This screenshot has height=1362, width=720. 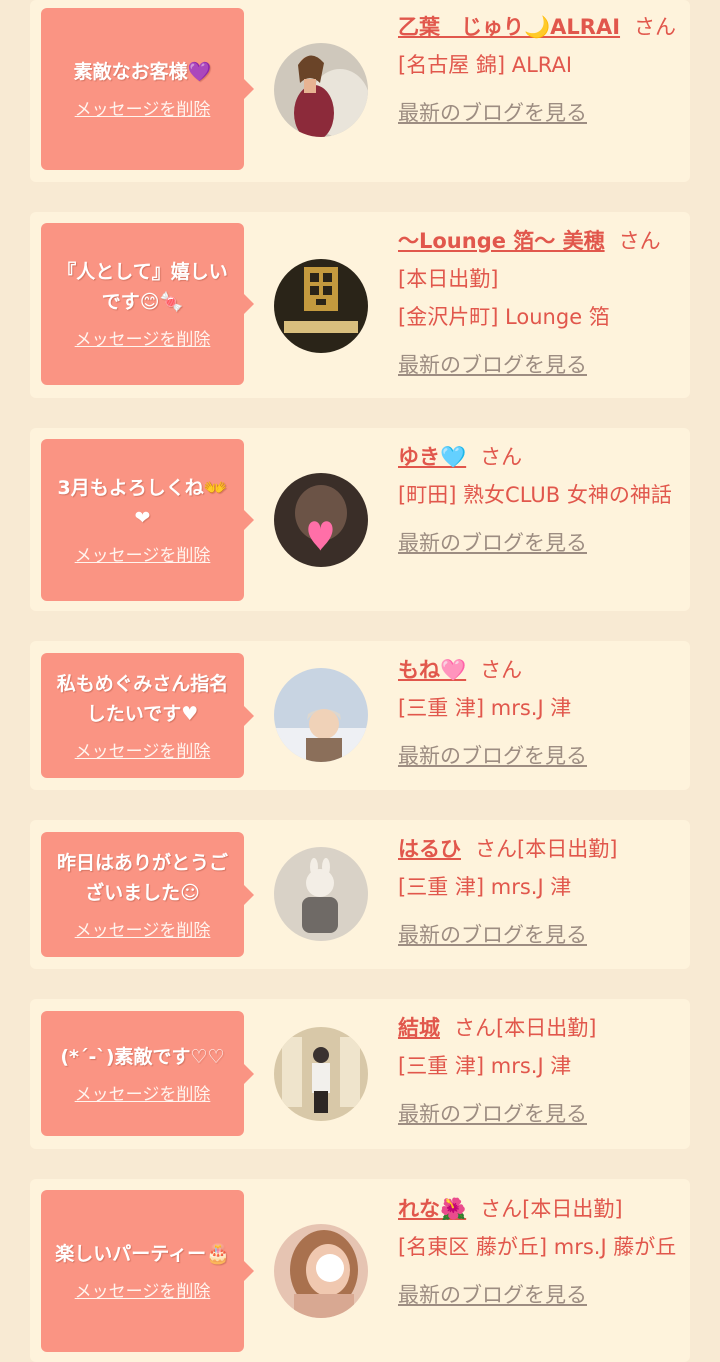 I want to click on message-bubble: 私もめぐみさん指名したいです♥ メッセージを削除, so click(x=147, y=715).